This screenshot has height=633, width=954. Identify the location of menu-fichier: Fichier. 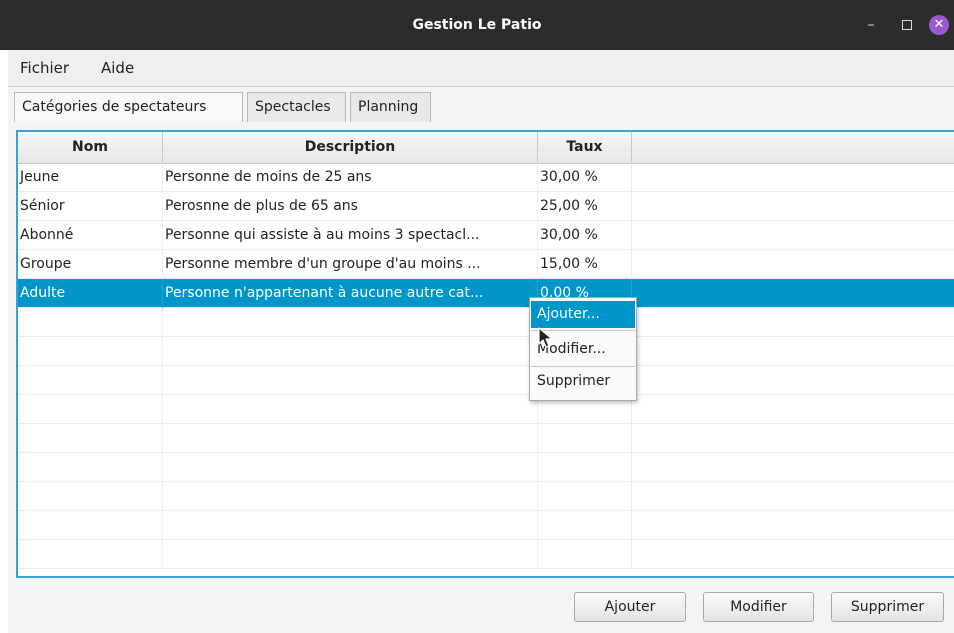
(44, 68).